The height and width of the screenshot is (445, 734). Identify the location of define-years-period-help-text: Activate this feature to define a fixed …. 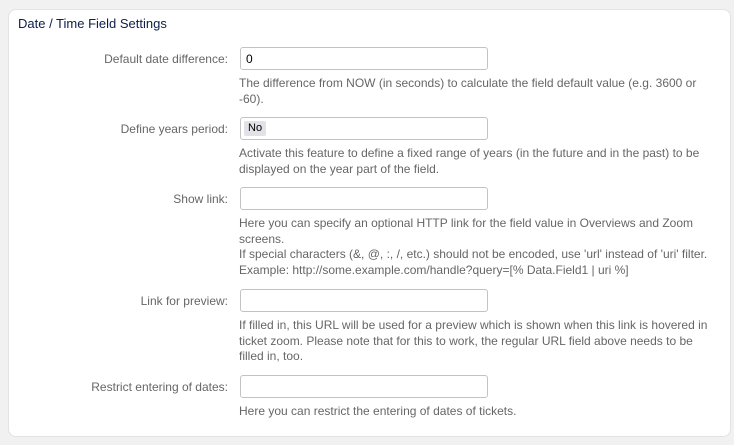
(469, 161).